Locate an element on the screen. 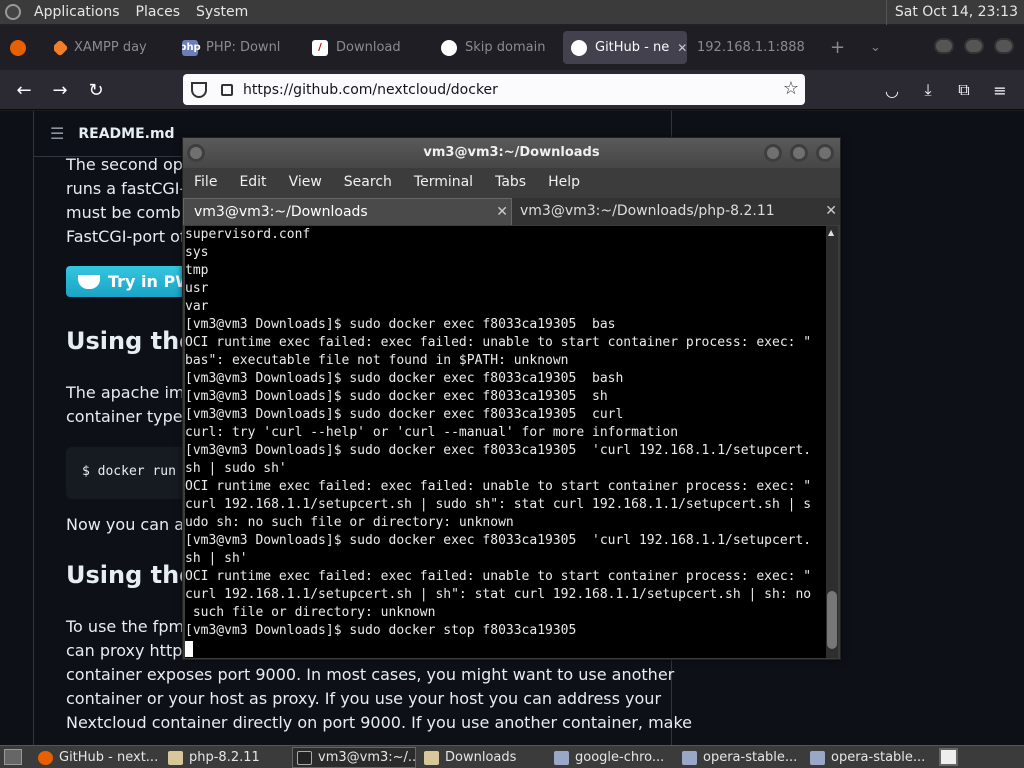 This screenshot has height=768, width=1024. tab-label: XAMPP day is located at coordinates (110, 47).